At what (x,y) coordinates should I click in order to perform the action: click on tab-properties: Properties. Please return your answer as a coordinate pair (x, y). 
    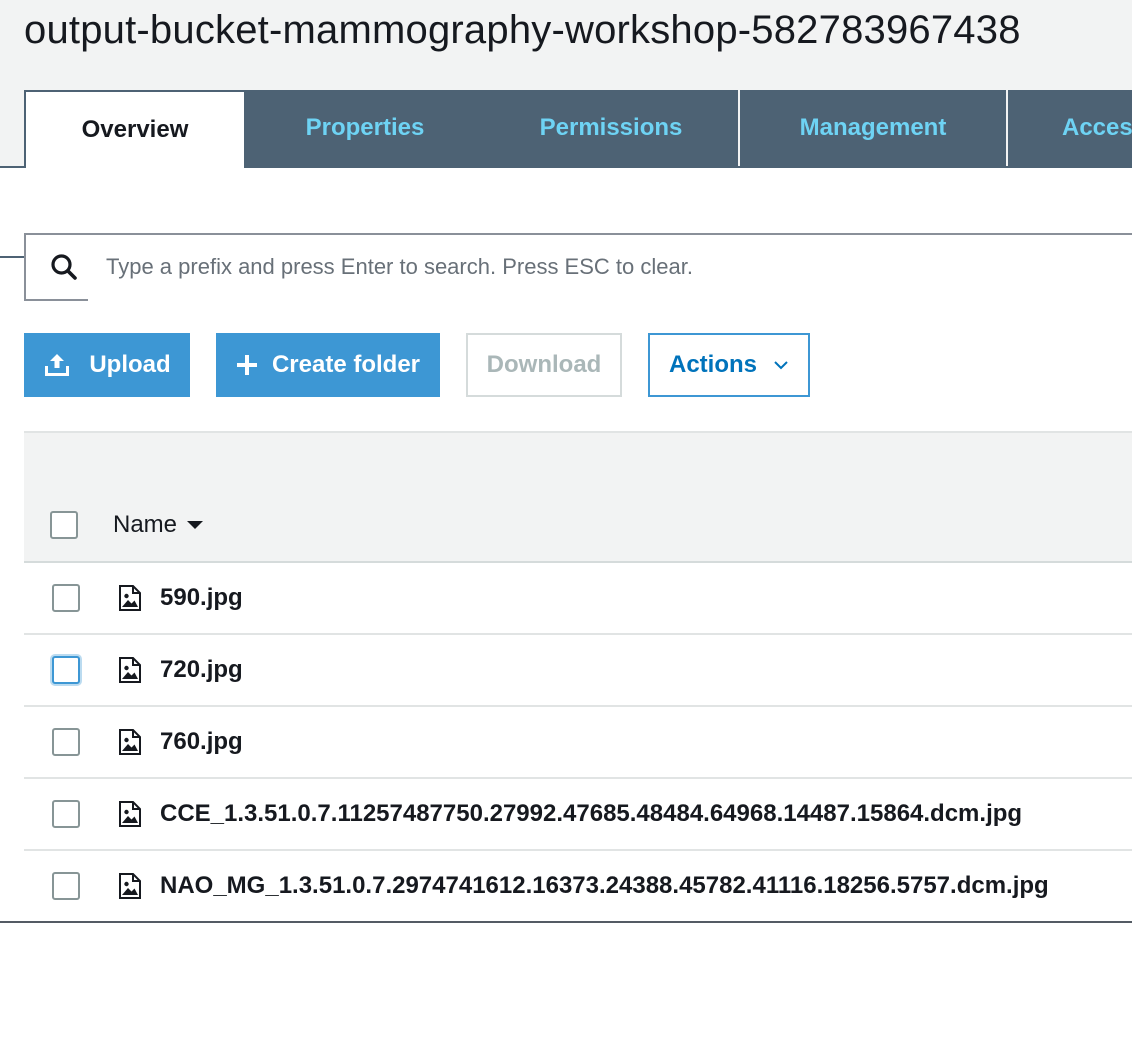
    Looking at the image, I should click on (365, 128).